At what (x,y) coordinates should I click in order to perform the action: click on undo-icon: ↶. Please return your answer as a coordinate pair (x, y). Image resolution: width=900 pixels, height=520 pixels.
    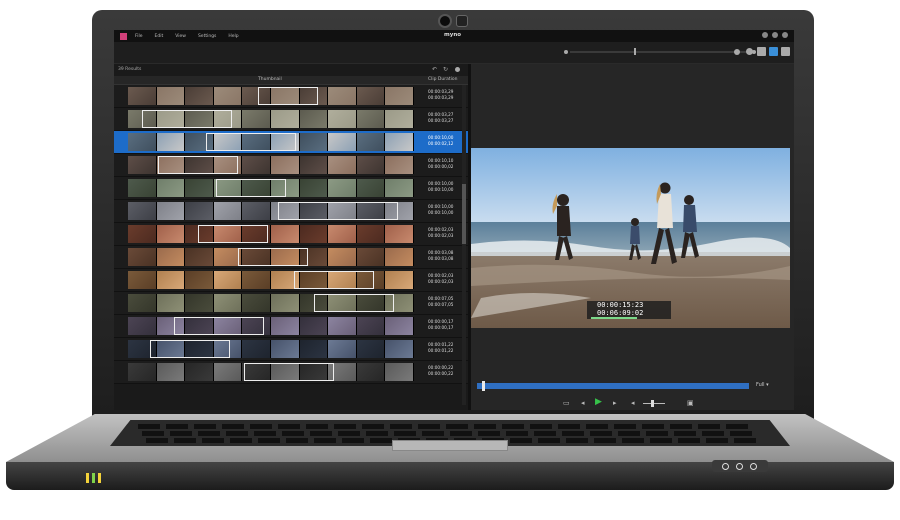
    Looking at the image, I should click on (434, 69).